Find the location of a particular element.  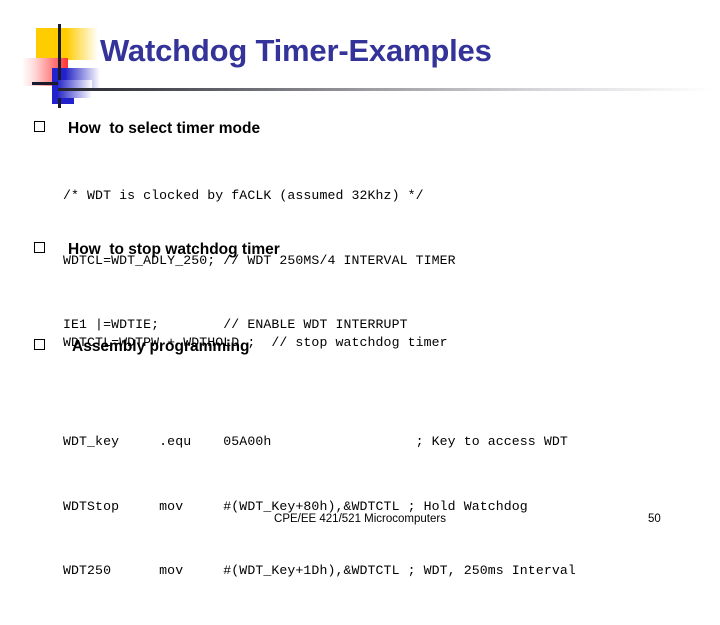

footer-course-label: CPE/EE 421/521 Microcomputers is located at coordinates (360, 519).